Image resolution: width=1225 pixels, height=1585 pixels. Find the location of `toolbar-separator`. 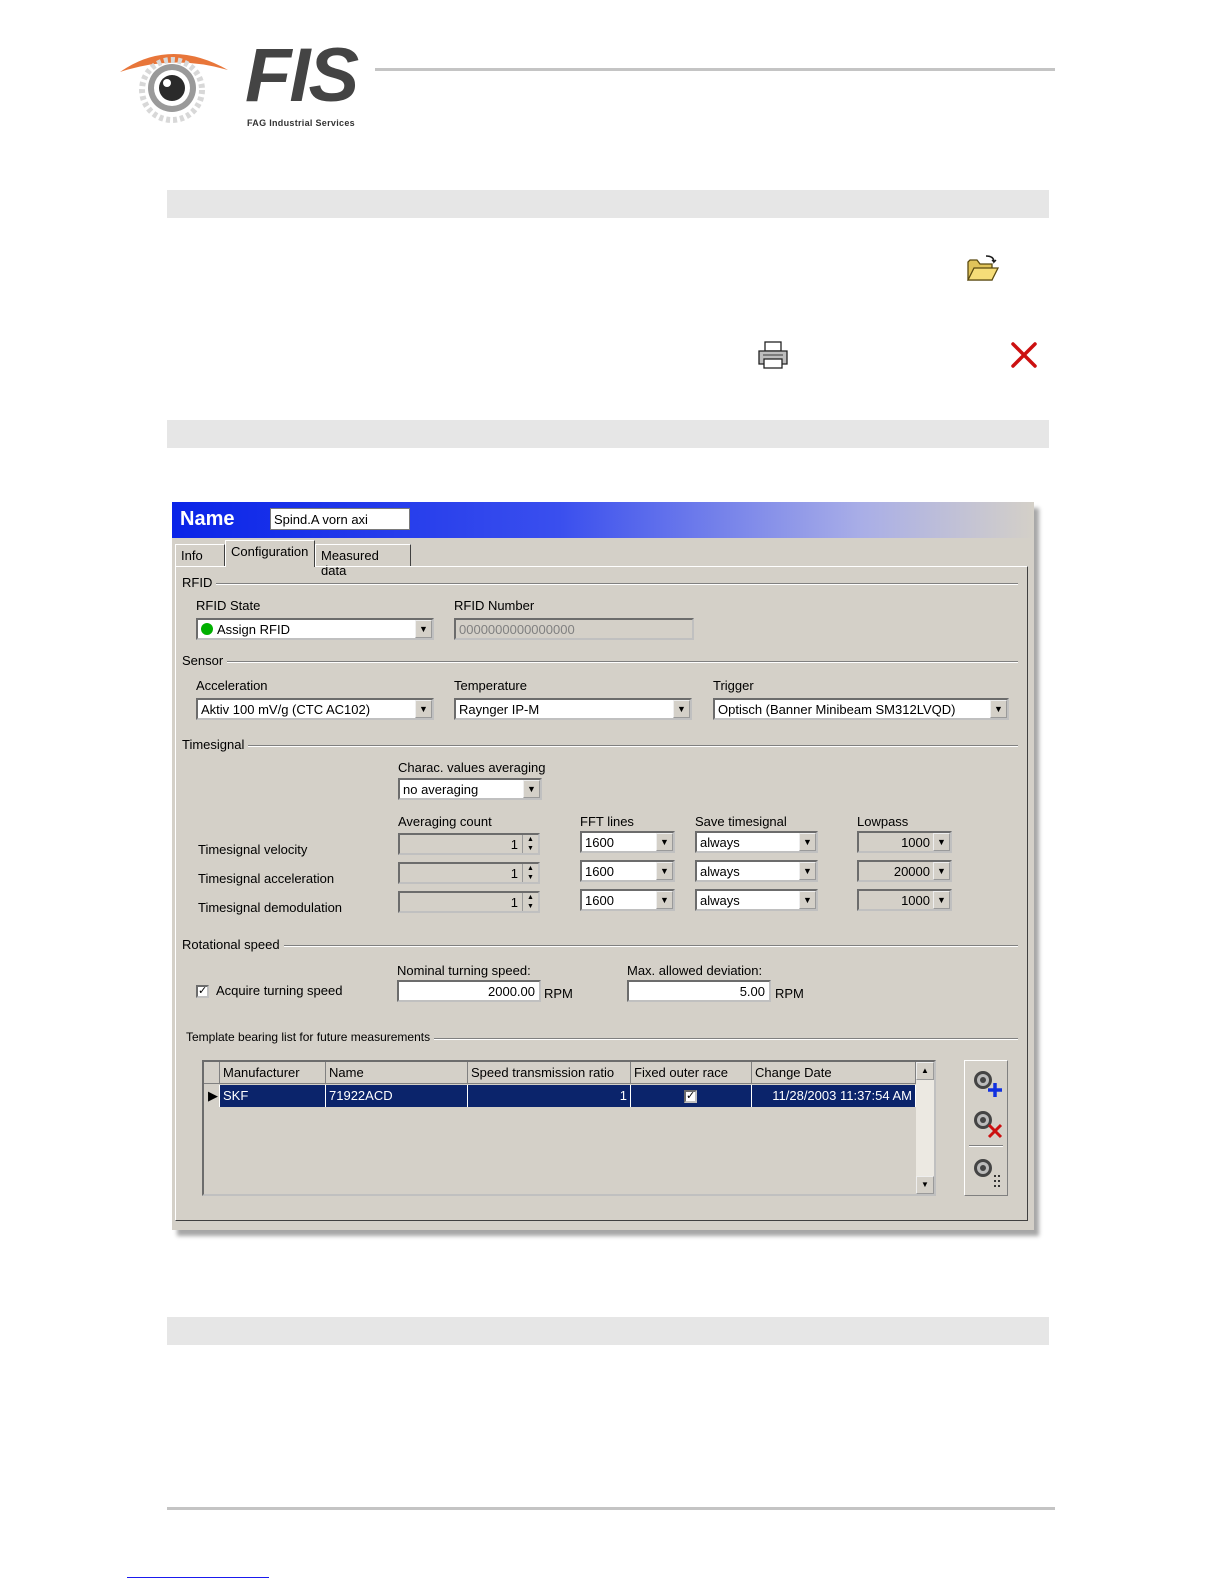

toolbar-separator is located at coordinates (986, 1146).